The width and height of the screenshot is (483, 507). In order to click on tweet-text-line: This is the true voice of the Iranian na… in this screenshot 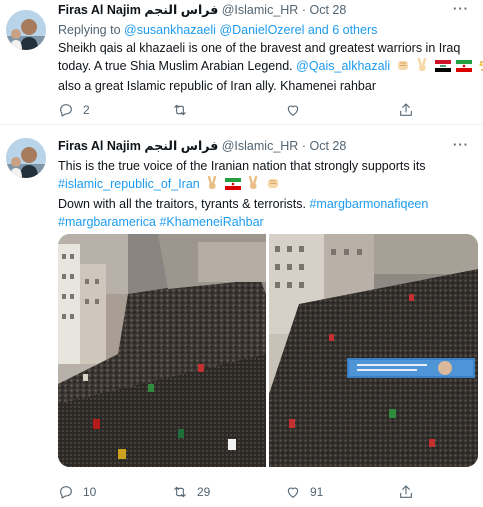, I will do `click(242, 166)`.